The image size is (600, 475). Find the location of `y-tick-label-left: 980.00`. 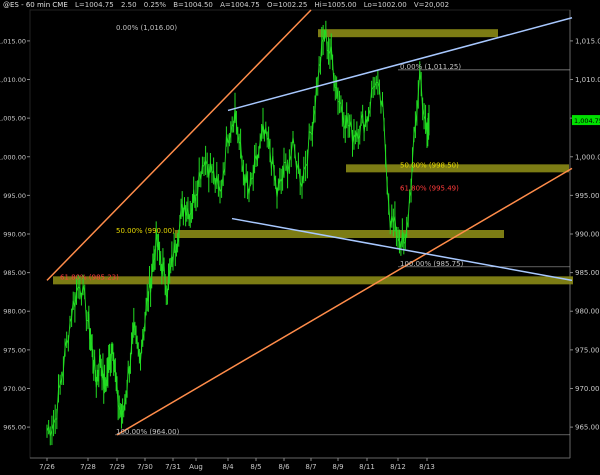

y-tick-label-left: 980.00 is located at coordinates (14, 312).